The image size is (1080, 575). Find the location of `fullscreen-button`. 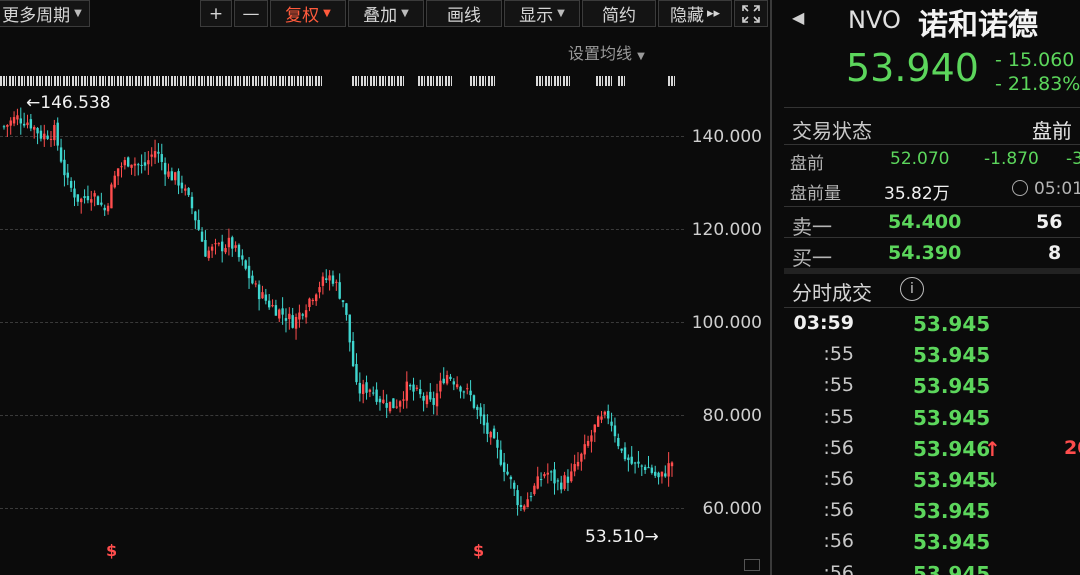

fullscreen-button is located at coordinates (751, 13).